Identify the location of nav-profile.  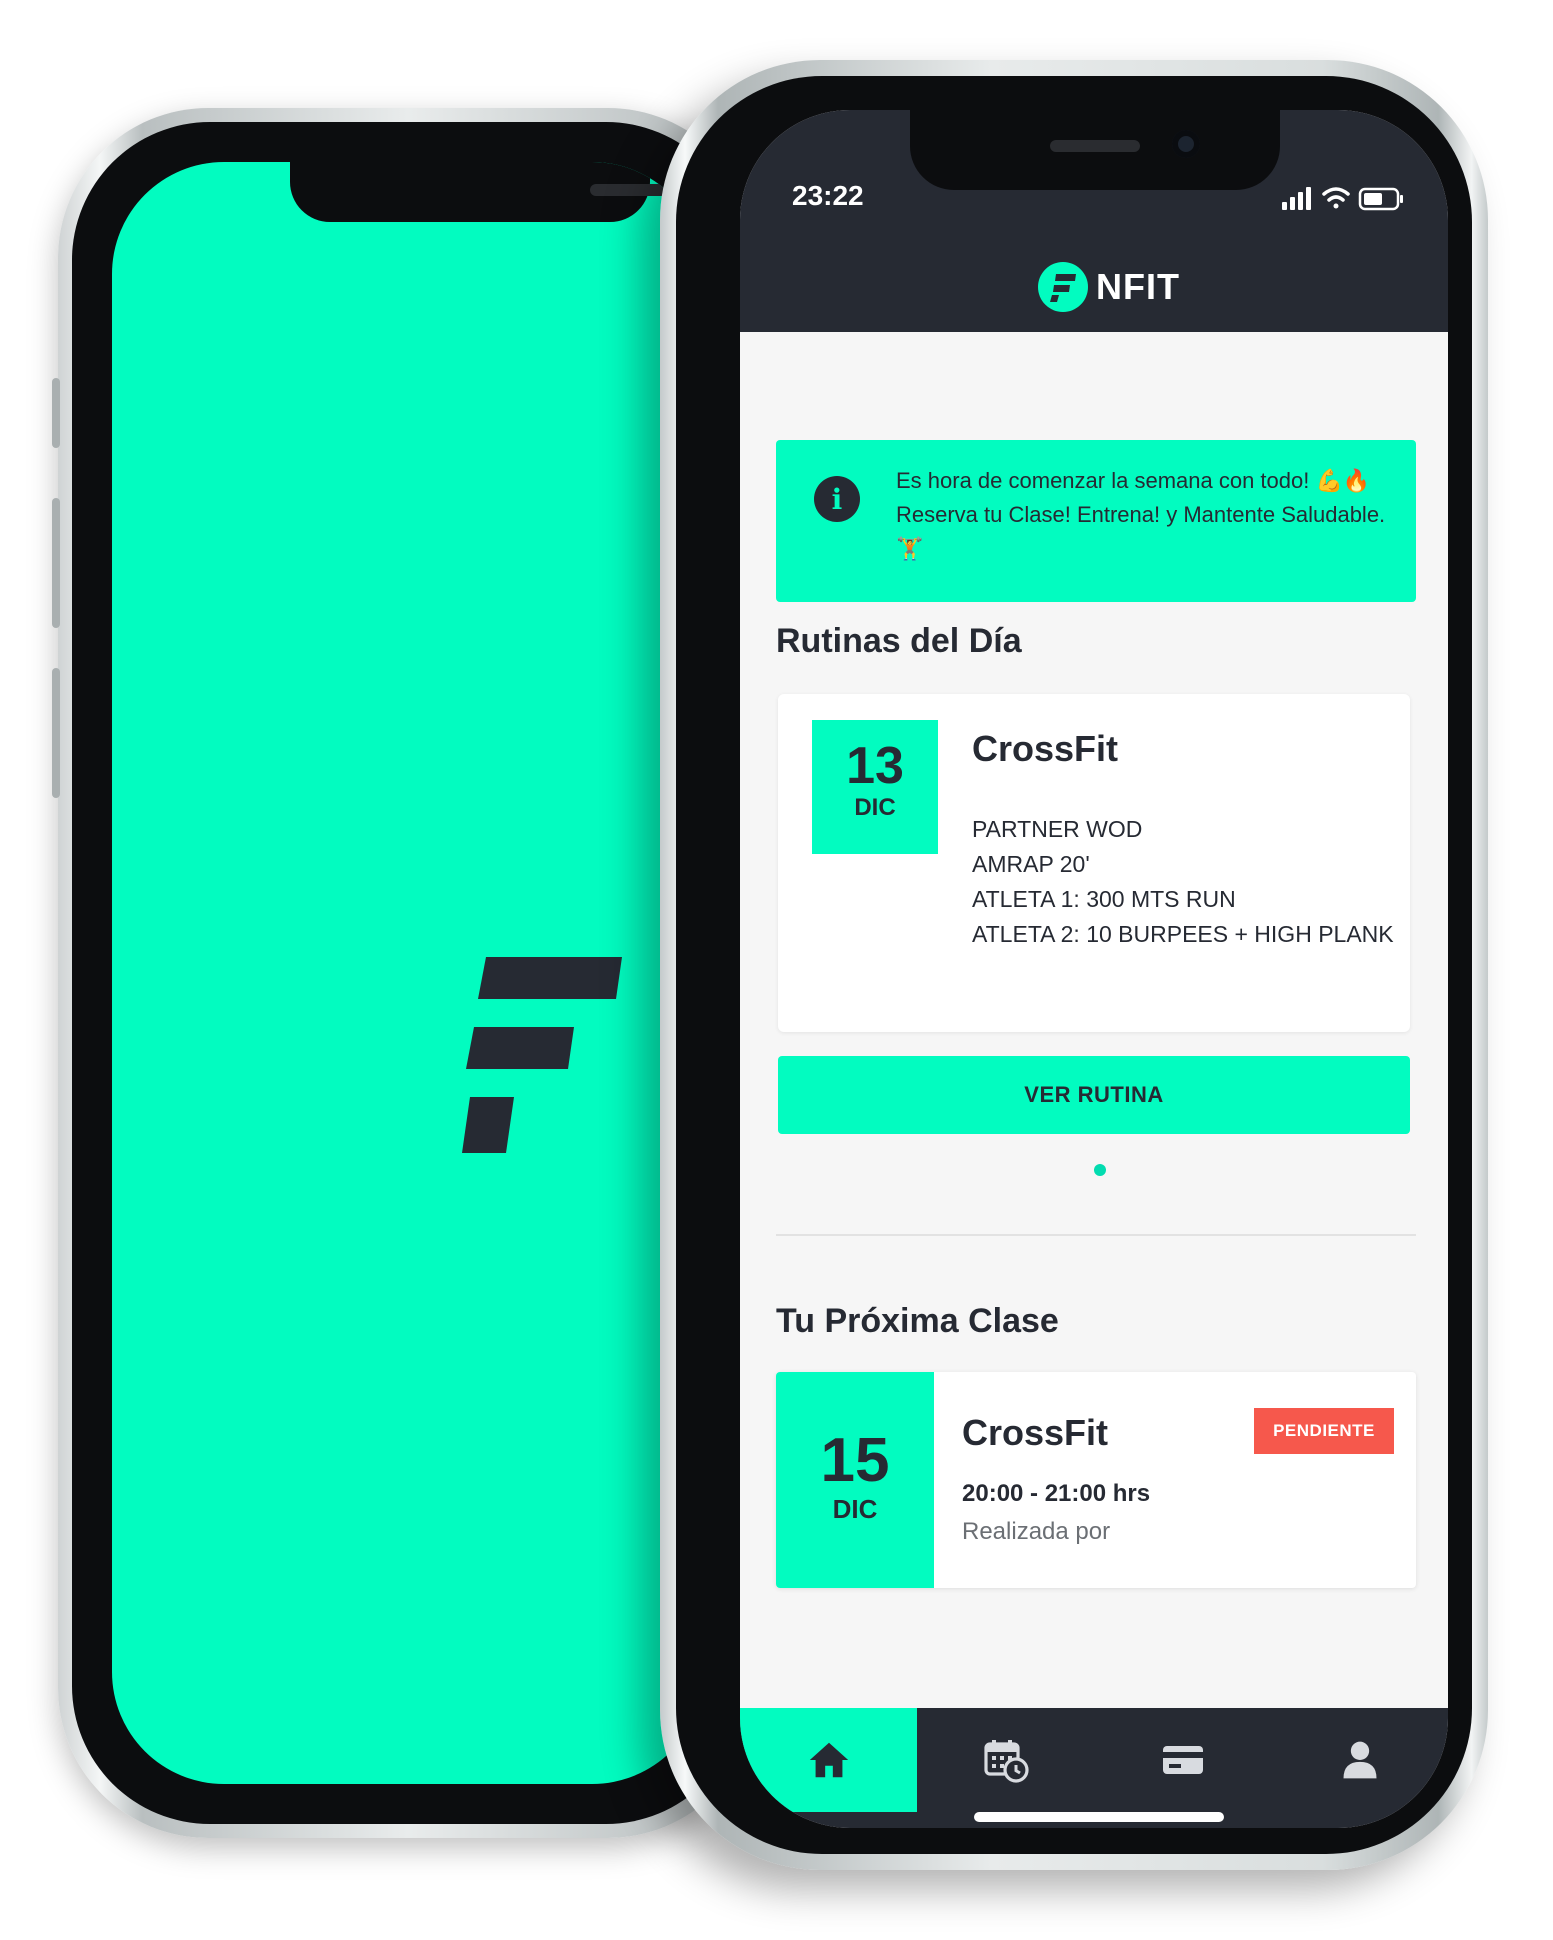
(1359, 1760).